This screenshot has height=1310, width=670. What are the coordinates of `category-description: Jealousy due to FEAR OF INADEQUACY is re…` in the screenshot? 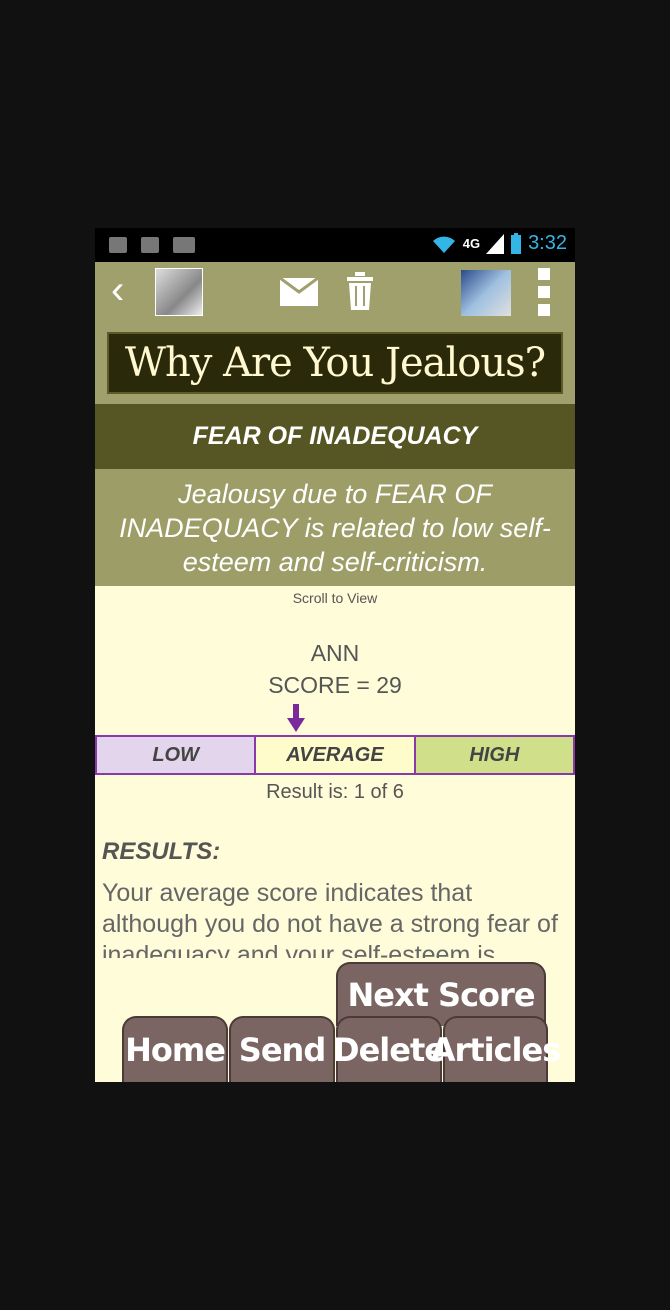 It's located at (335, 527).